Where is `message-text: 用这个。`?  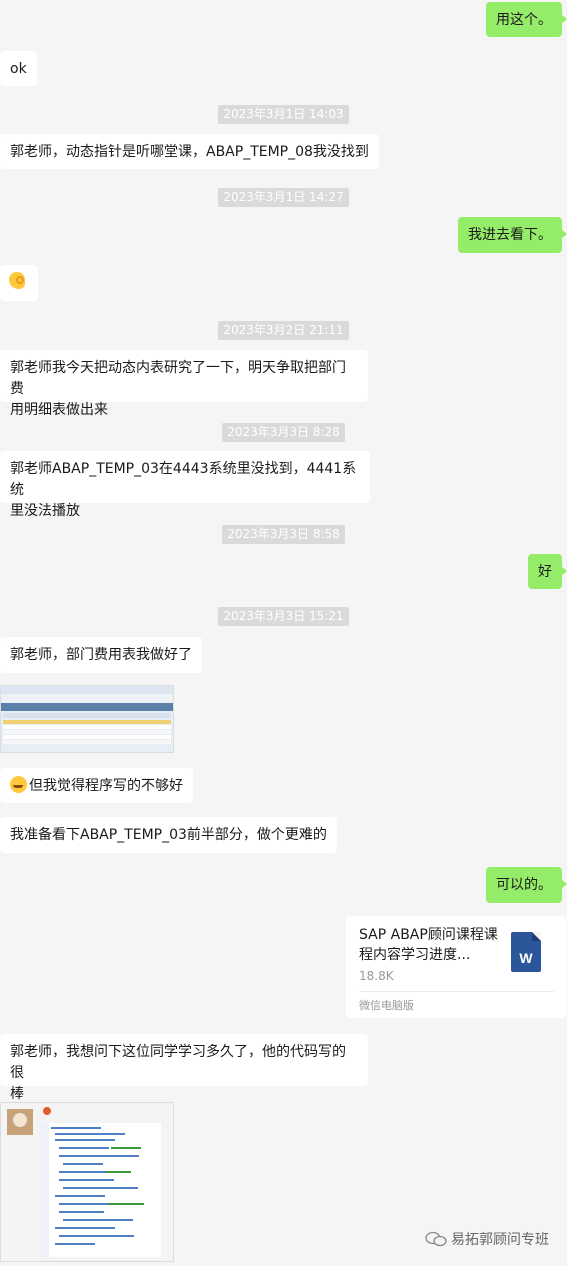
message-text: 用这个。 is located at coordinates (524, 20).